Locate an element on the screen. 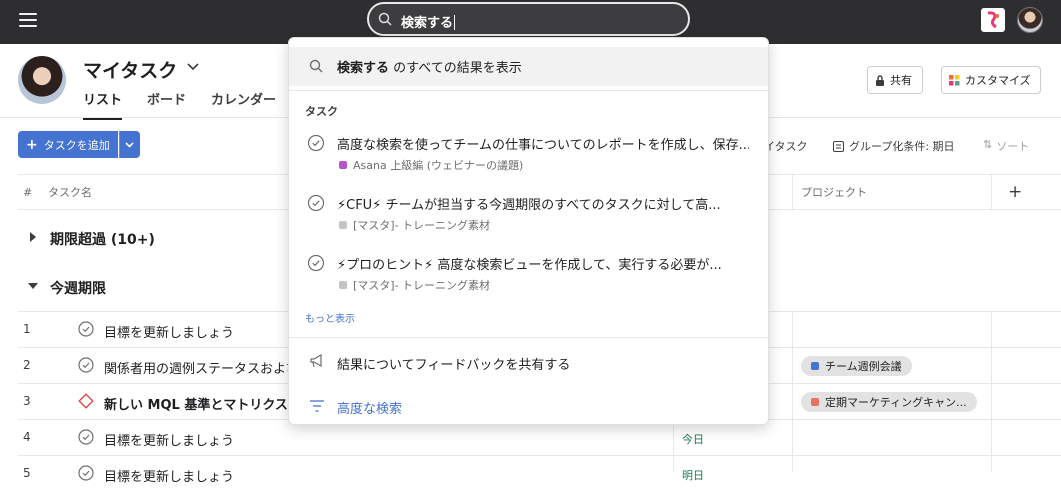 This screenshot has width=1061, height=491. sort-button: ⇅ ソート is located at coordinates (1006, 146).